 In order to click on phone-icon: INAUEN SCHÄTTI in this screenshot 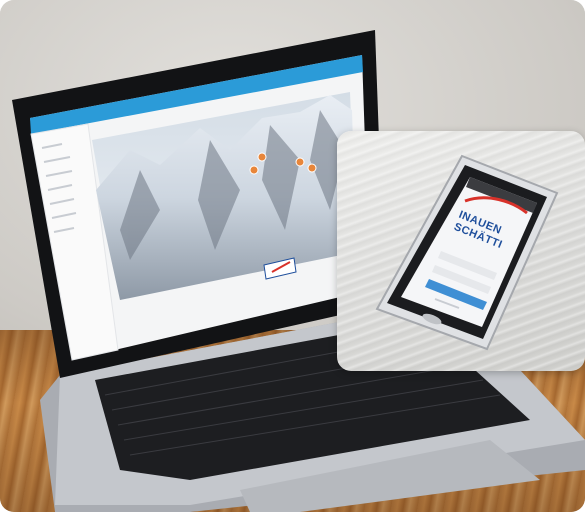, I will do `click(467, 252)`.